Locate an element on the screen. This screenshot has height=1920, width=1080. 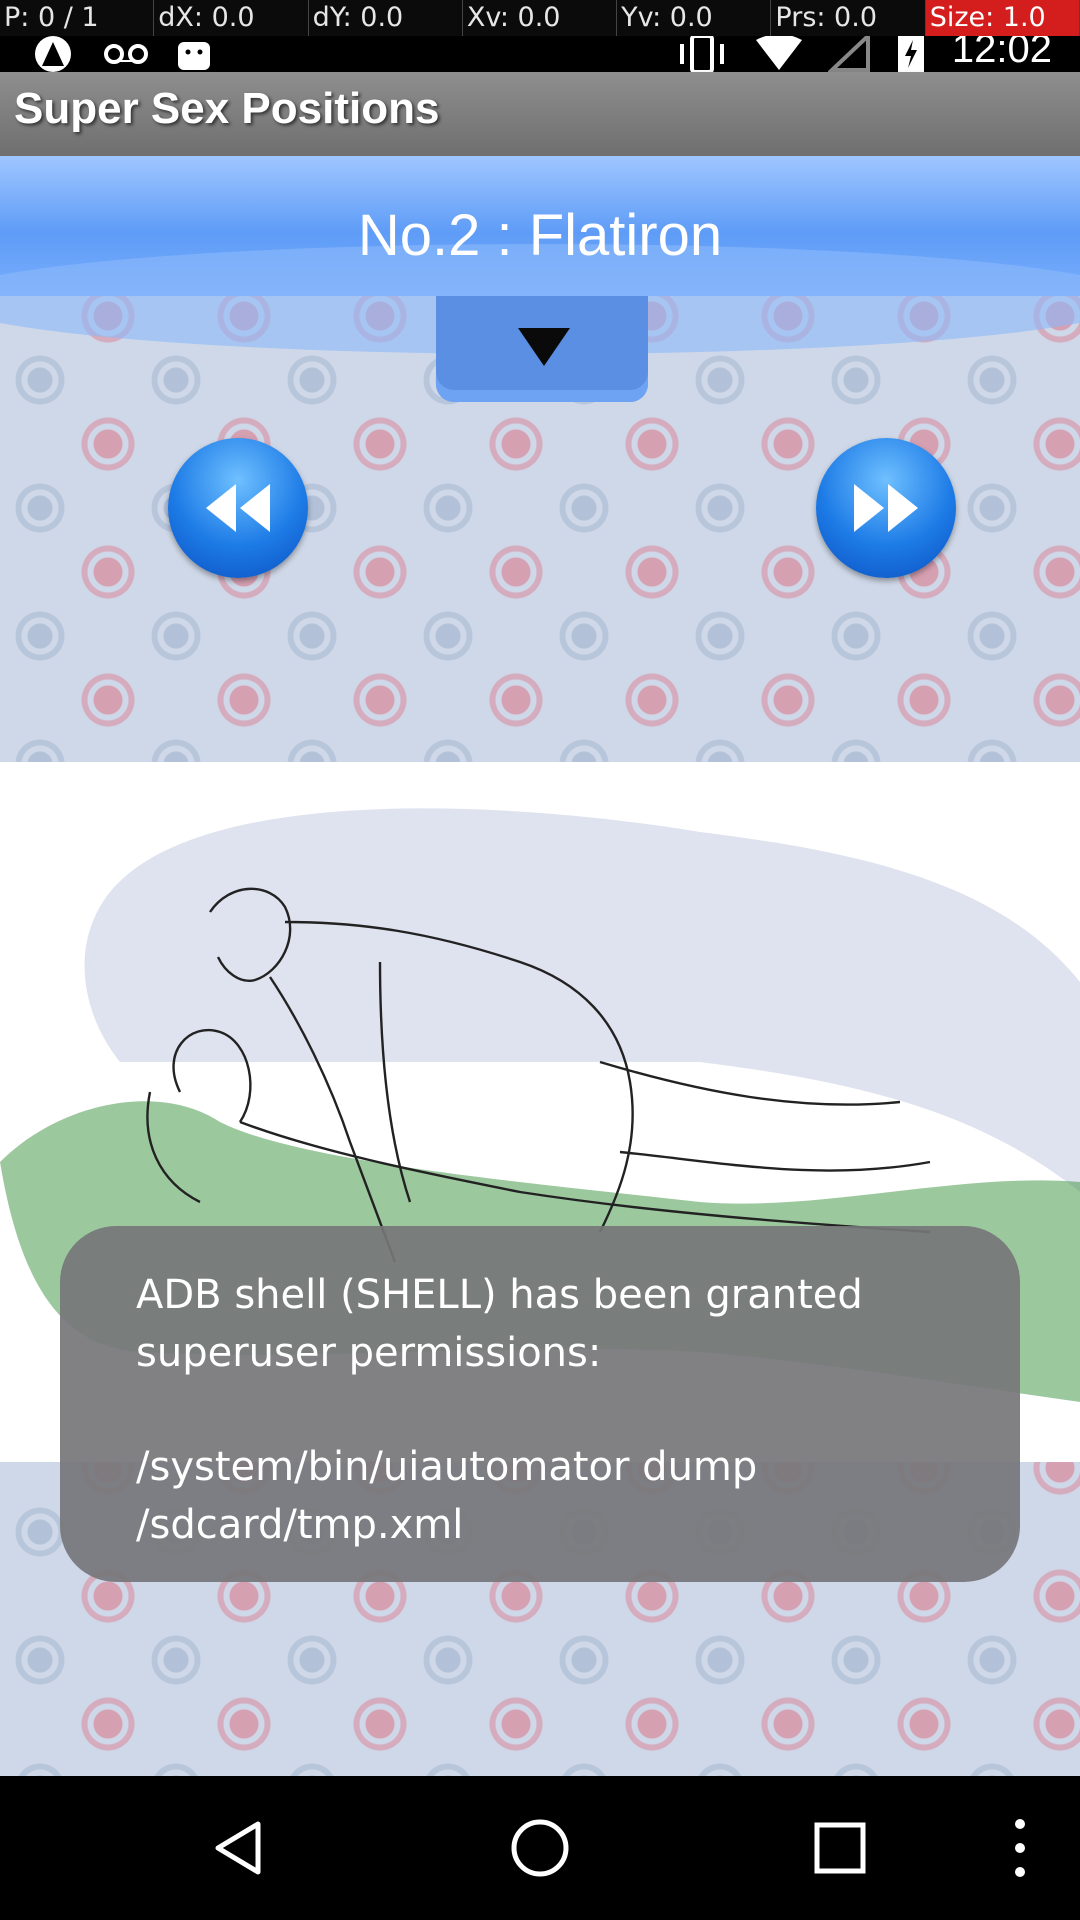
recents-button is located at coordinates (840, 1848).